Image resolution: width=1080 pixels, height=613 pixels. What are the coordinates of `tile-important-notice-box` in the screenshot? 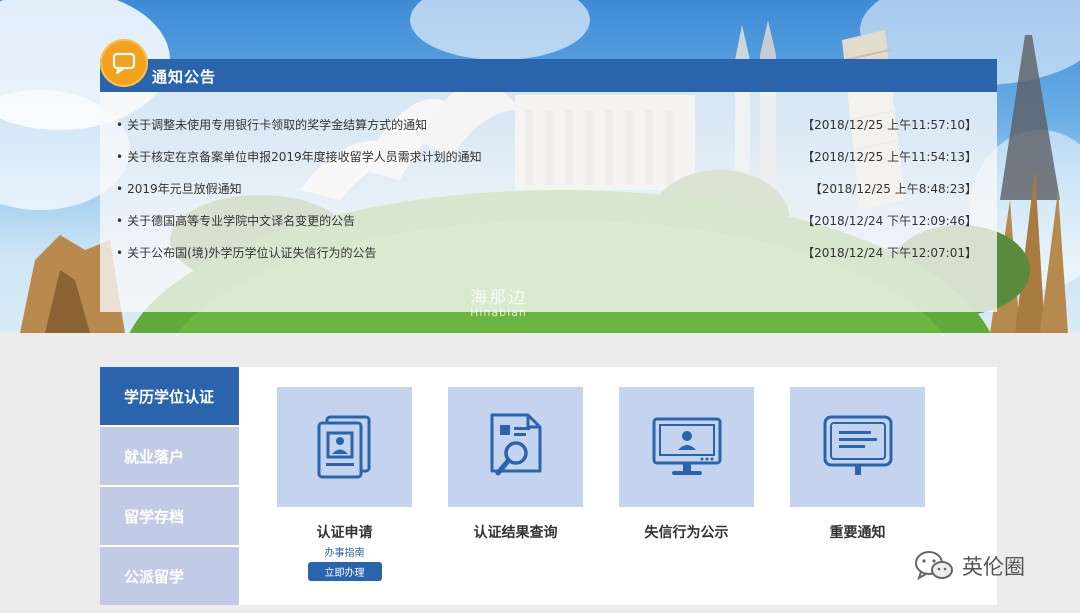 It's located at (857, 447).